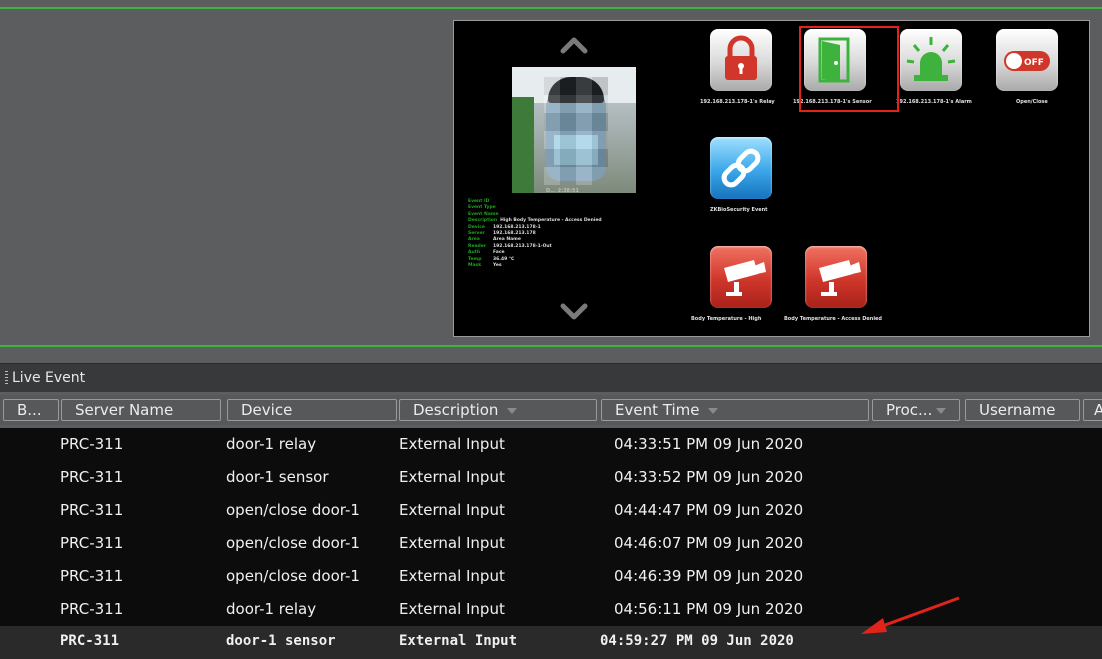 Image resolution: width=1102 pixels, height=659 pixels. Describe the element at coordinates (574, 45) in the screenshot. I see `scroll-up-icon` at that location.